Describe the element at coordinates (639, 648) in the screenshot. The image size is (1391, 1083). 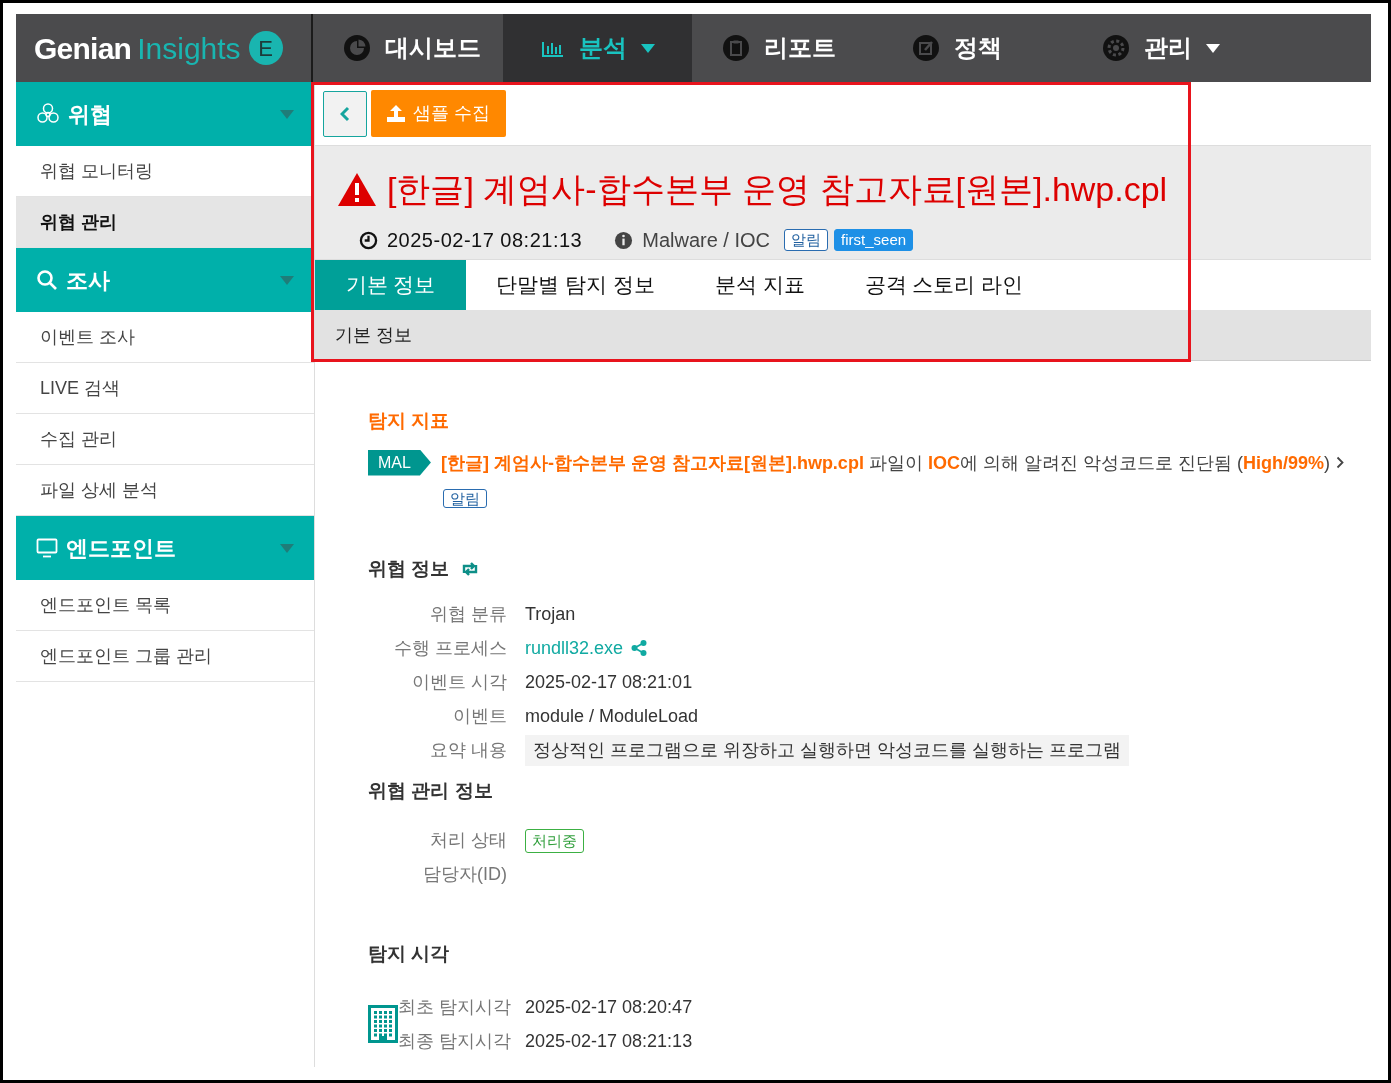
I see `share-icon` at that location.